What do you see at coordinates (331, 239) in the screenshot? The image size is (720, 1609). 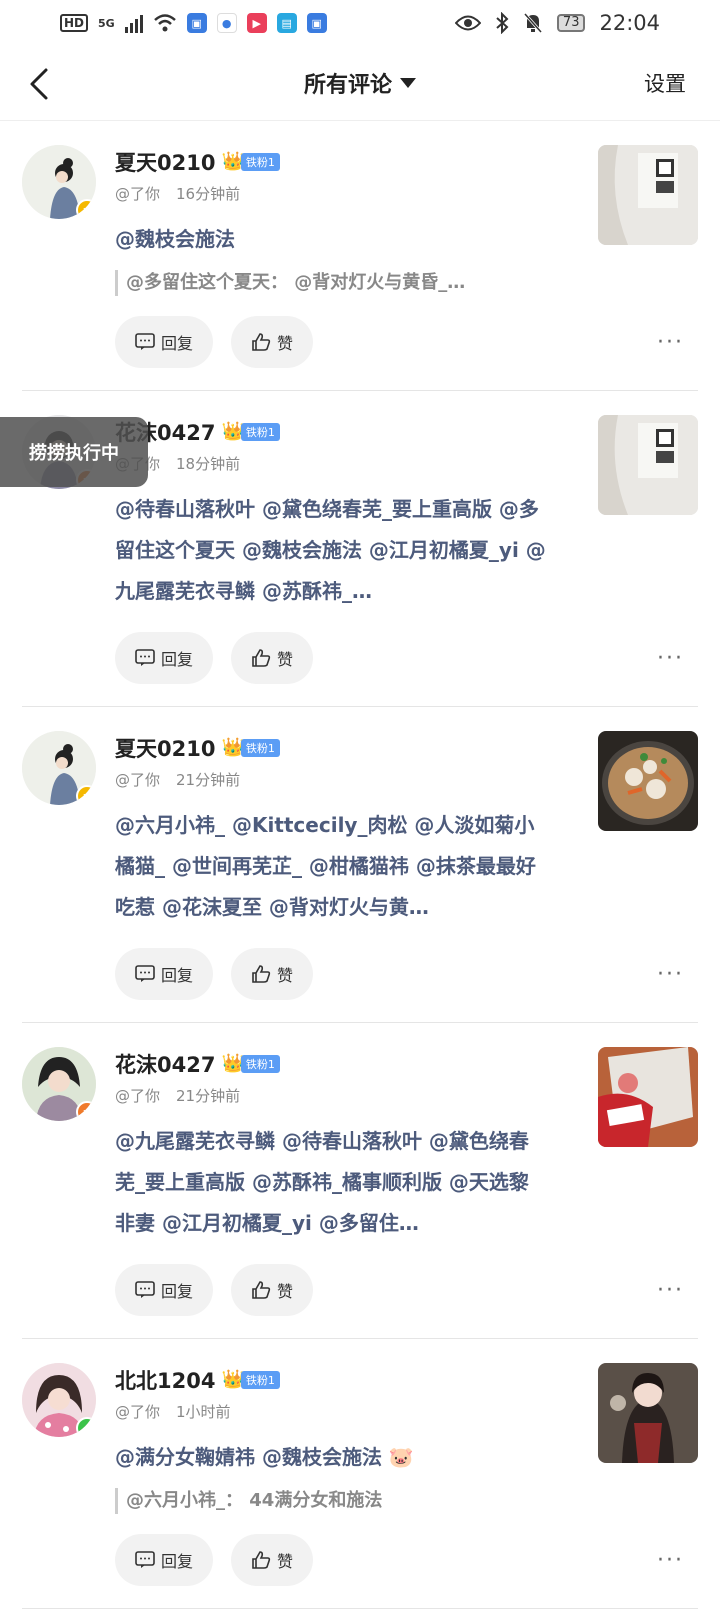 I see `comment-text: @魏枝会施法` at bounding box center [331, 239].